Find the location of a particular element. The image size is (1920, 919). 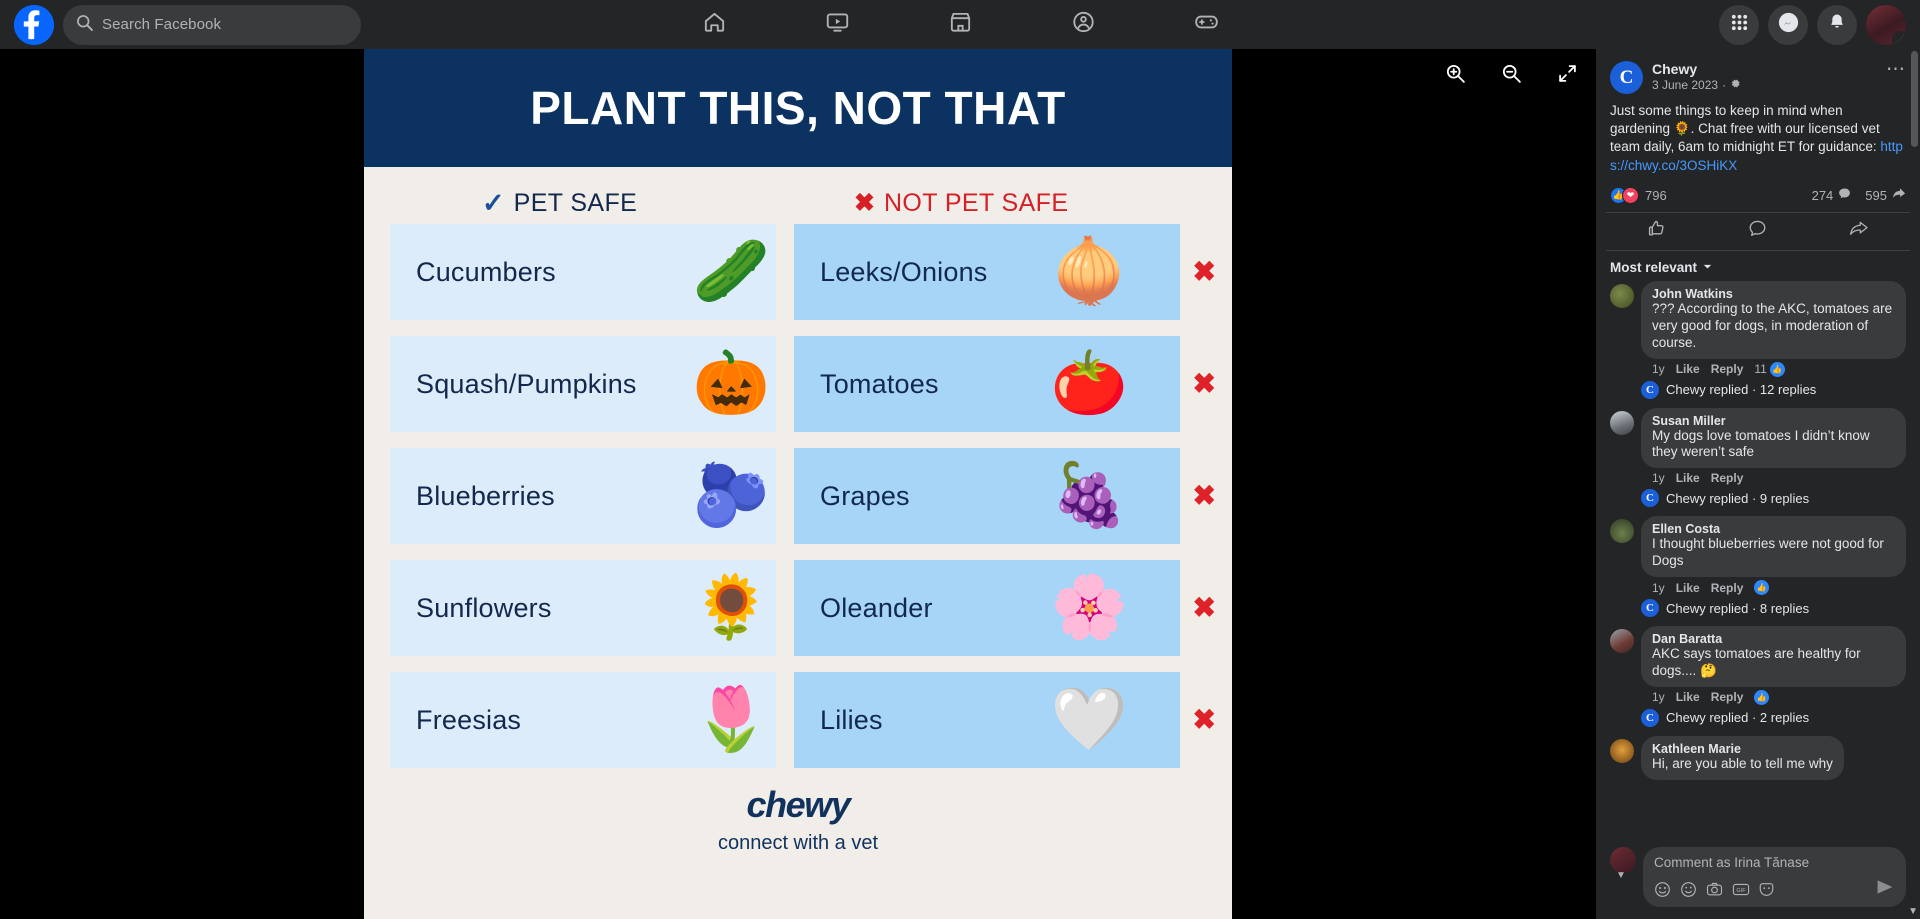

shares-count-item: 595 is located at coordinates (1885, 195).